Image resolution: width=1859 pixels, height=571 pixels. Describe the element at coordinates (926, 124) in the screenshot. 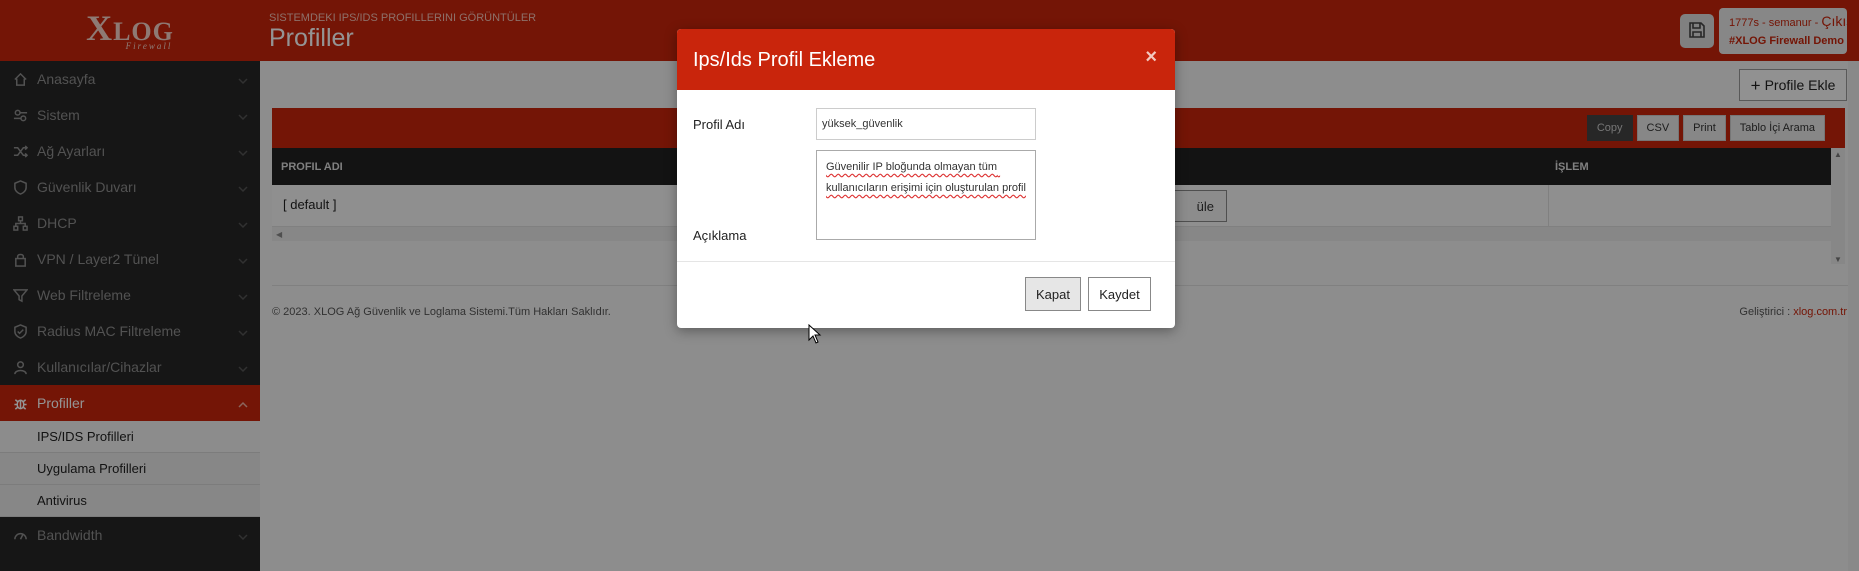

I see `profile-name-input` at that location.